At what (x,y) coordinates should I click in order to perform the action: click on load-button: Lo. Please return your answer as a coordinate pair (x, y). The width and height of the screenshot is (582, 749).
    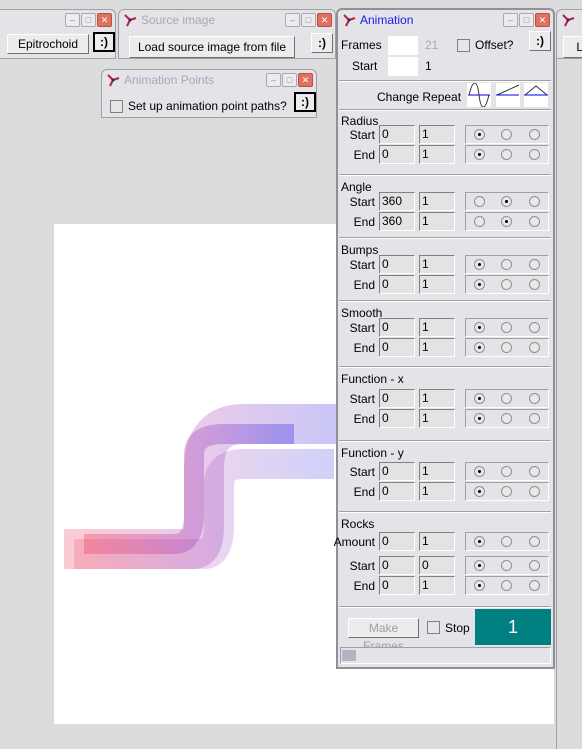
    Looking at the image, I should click on (572, 47).